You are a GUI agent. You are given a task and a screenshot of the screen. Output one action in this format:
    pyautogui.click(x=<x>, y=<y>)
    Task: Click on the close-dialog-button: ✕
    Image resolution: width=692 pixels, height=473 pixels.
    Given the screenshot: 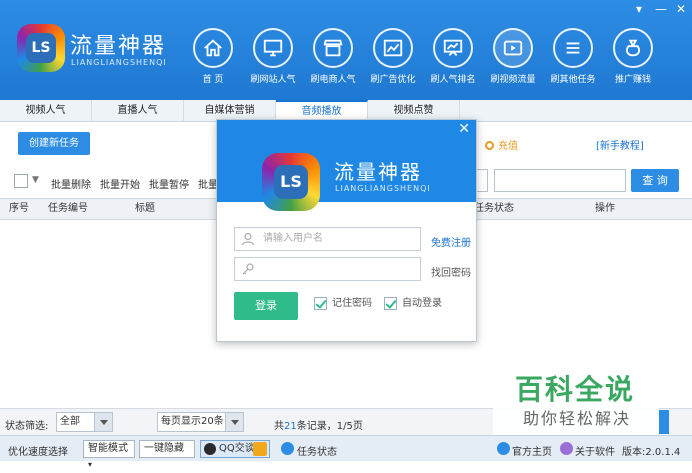 What is the action you would take?
    pyautogui.click(x=464, y=129)
    